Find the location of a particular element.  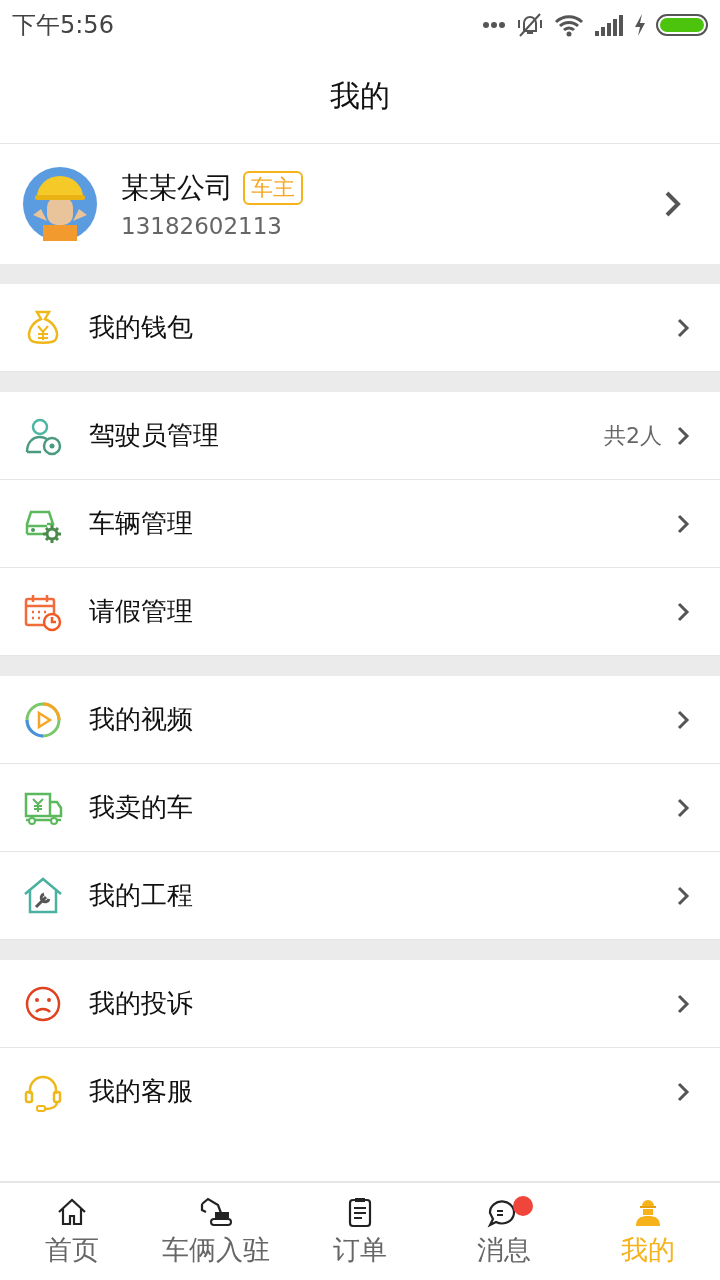

menu-item: 我卖的车 is located at coordinates (360, 808).